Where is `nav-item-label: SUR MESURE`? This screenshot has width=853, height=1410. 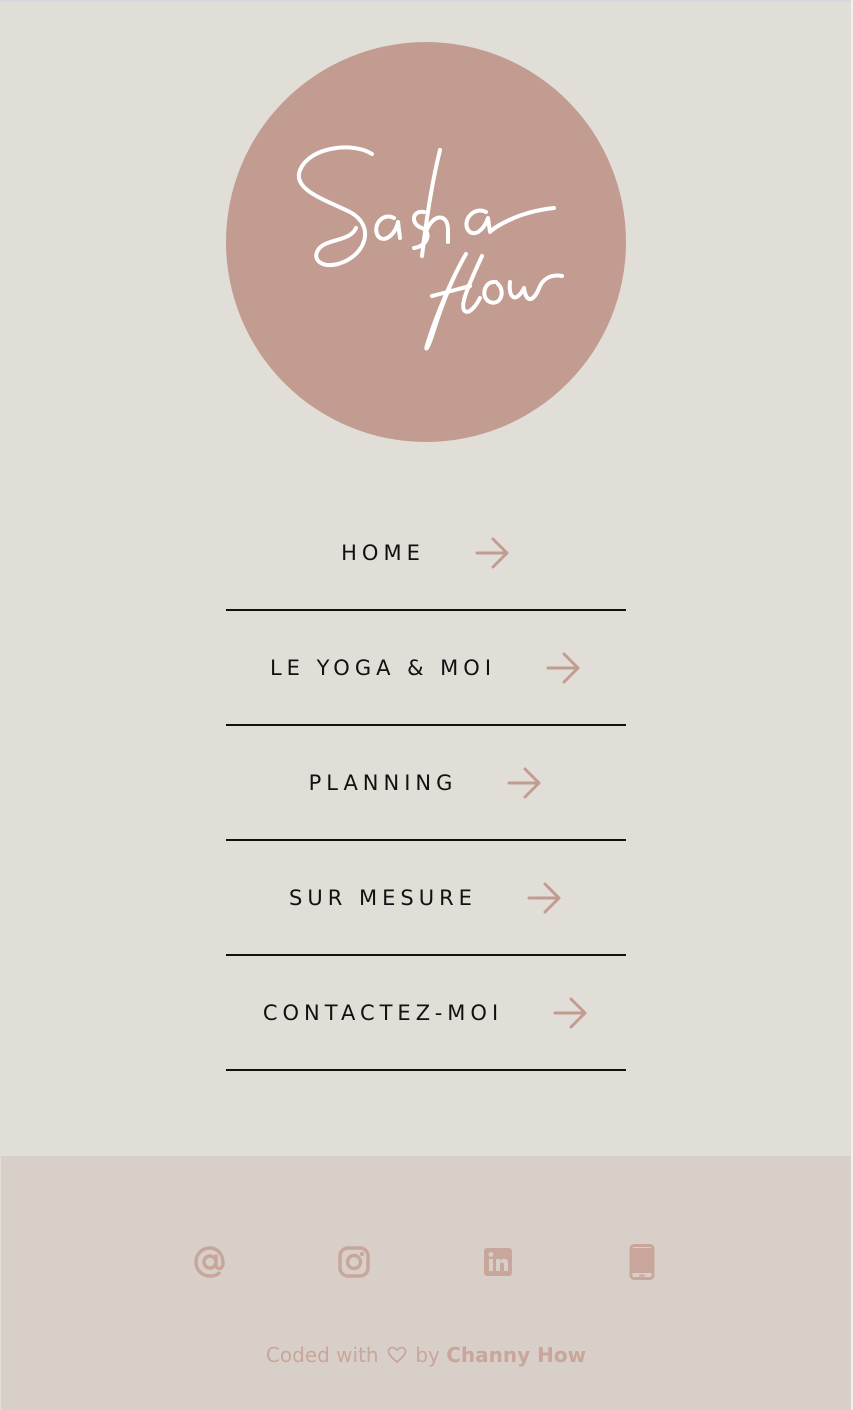 nav-item-label: SUR MESURE is located at coordinates (383, 897).